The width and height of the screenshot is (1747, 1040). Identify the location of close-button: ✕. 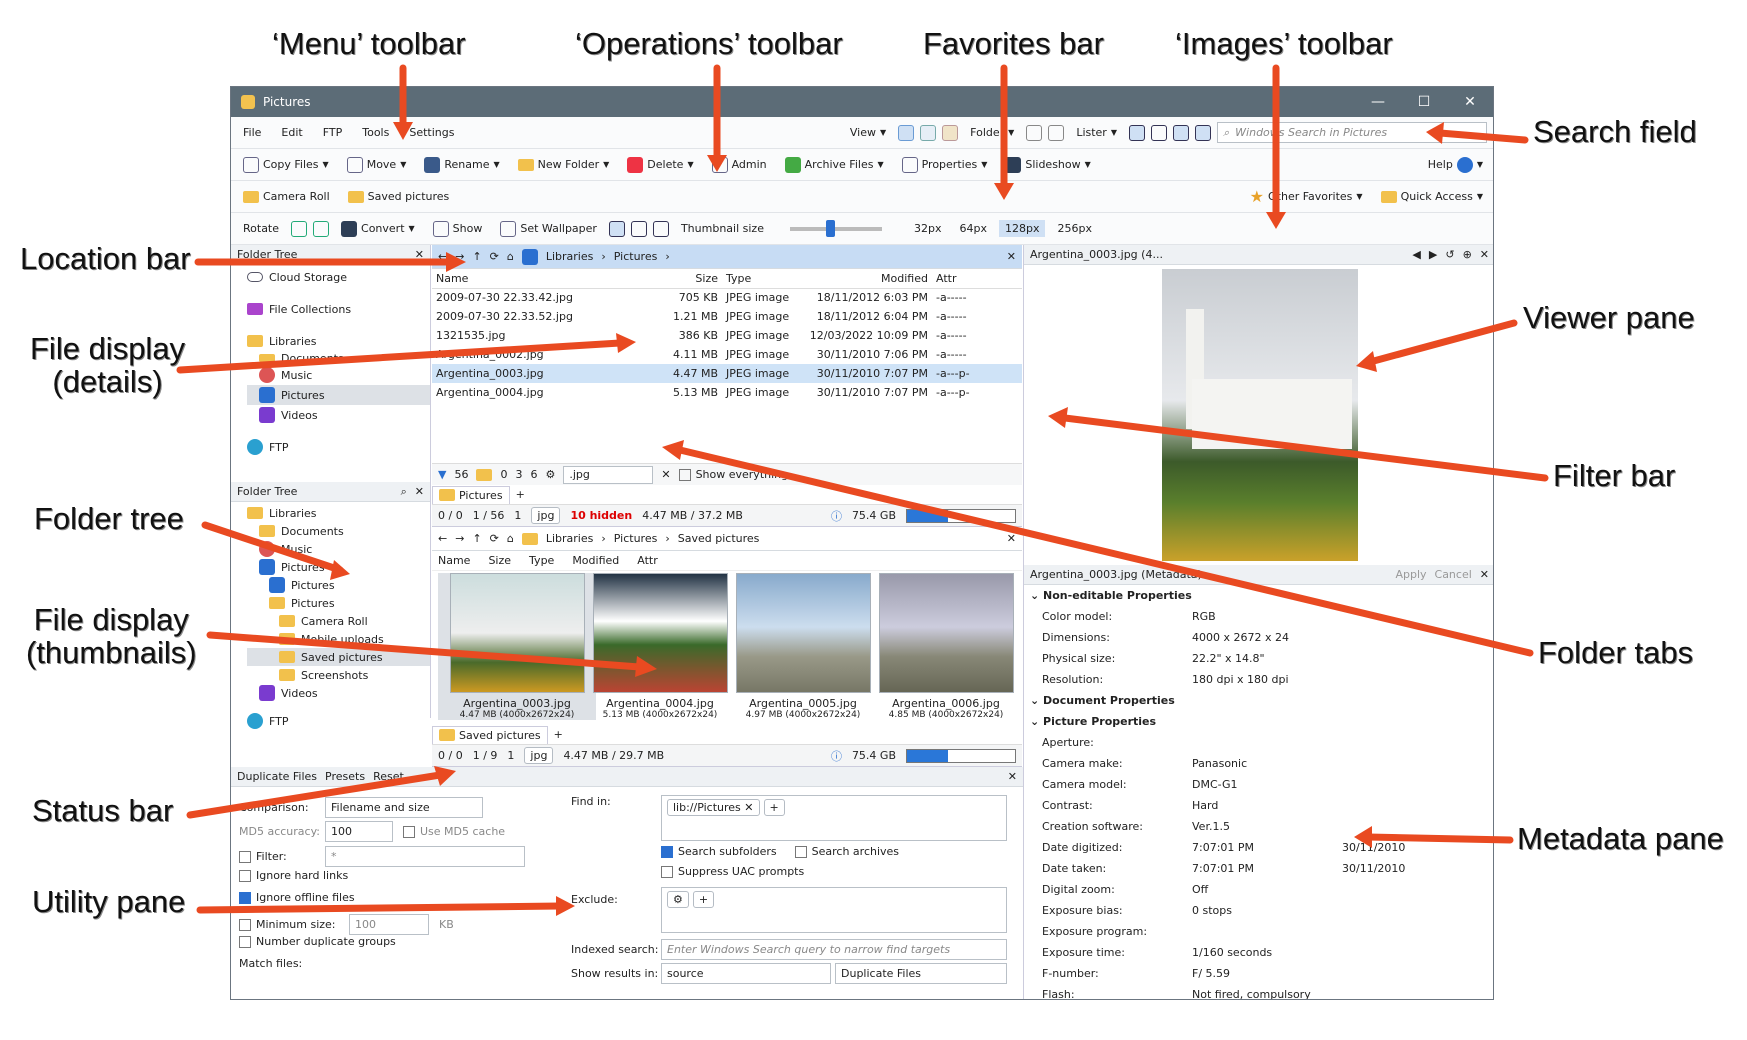
(1470, 102).